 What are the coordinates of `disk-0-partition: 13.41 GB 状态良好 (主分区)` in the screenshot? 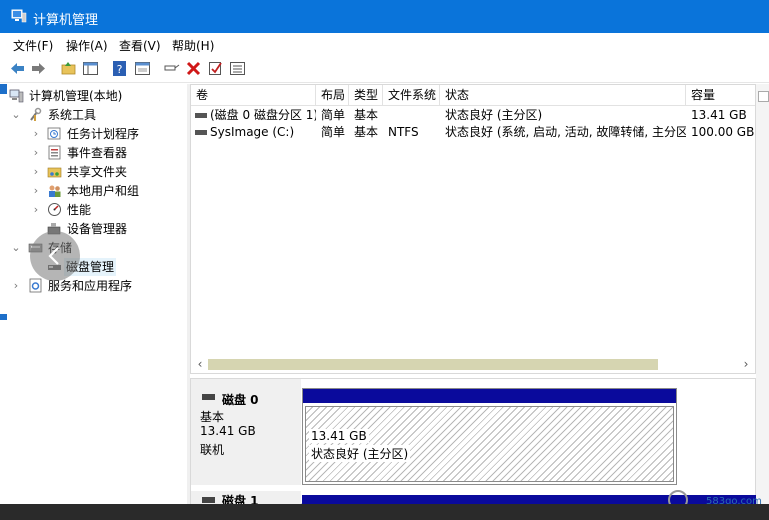 It's located at (489, 436).